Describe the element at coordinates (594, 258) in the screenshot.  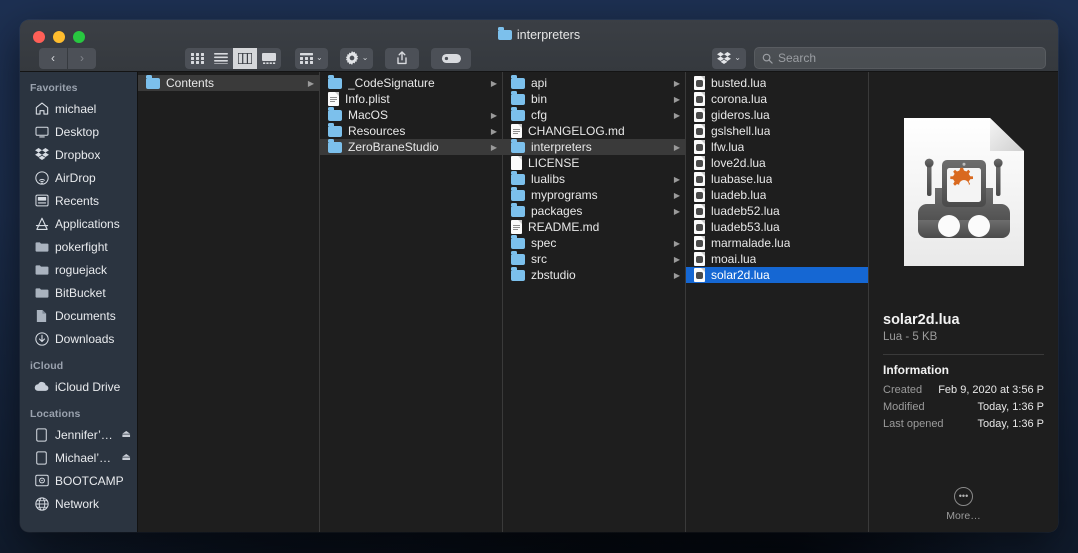
I see `column-row: src ▶` at that location.